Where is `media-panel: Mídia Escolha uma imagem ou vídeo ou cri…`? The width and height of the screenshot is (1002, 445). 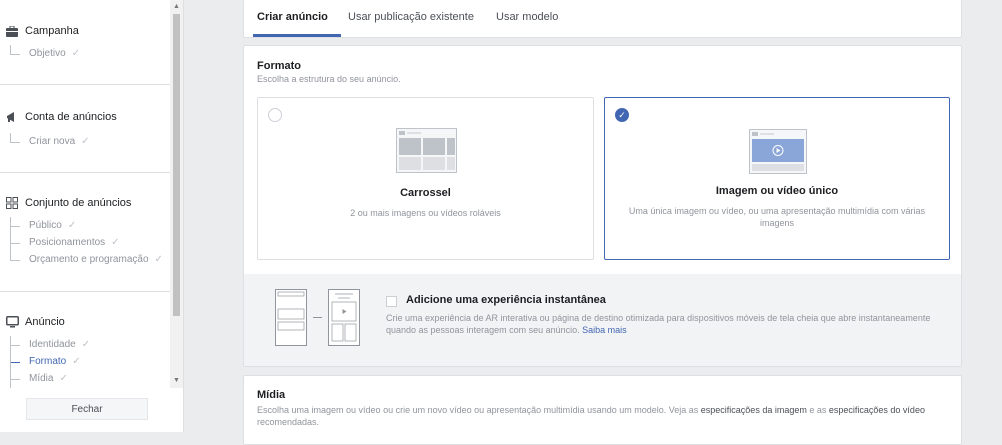
media-panel: Mídia Escolha uma imagem ou vídeo ou cri… is located at coordinates (602, 410).